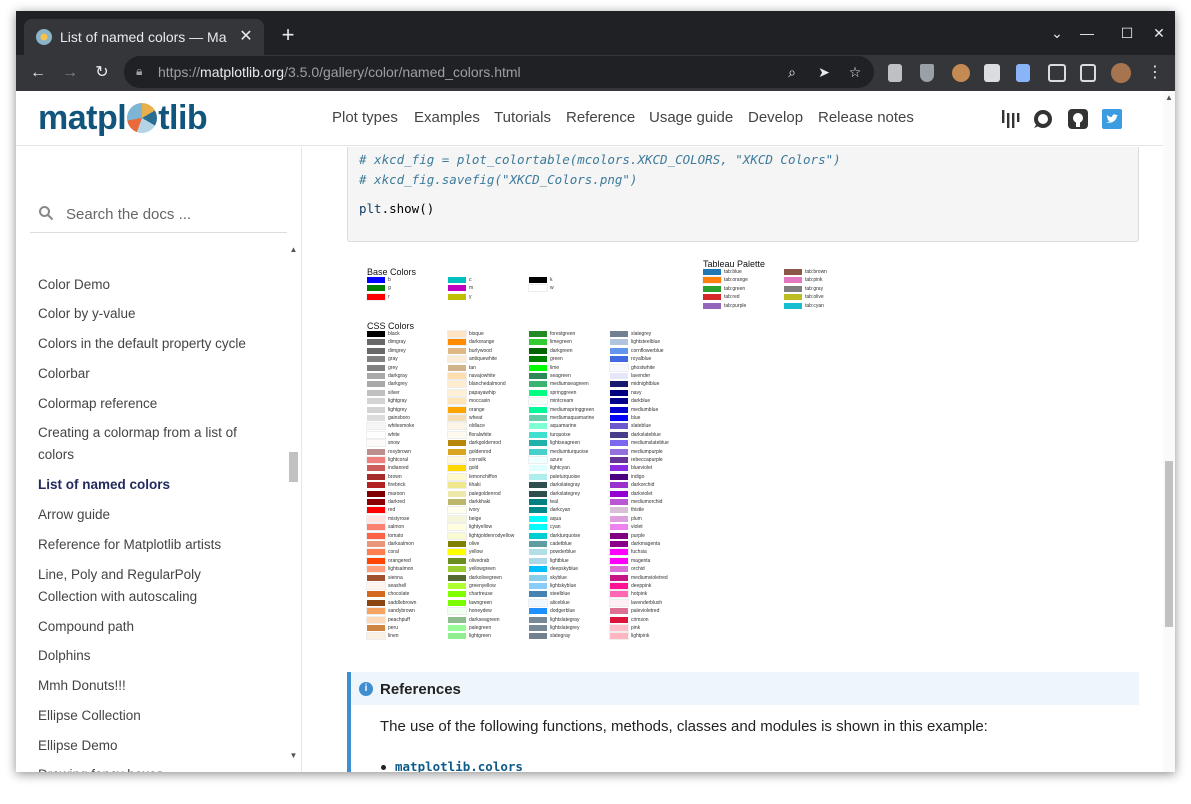 Image resolution: width=1191 pixels, height=804 pixels. I want to click on sidebar-item-ellipse-collection: Ellipse Collection, so click(158, 716).